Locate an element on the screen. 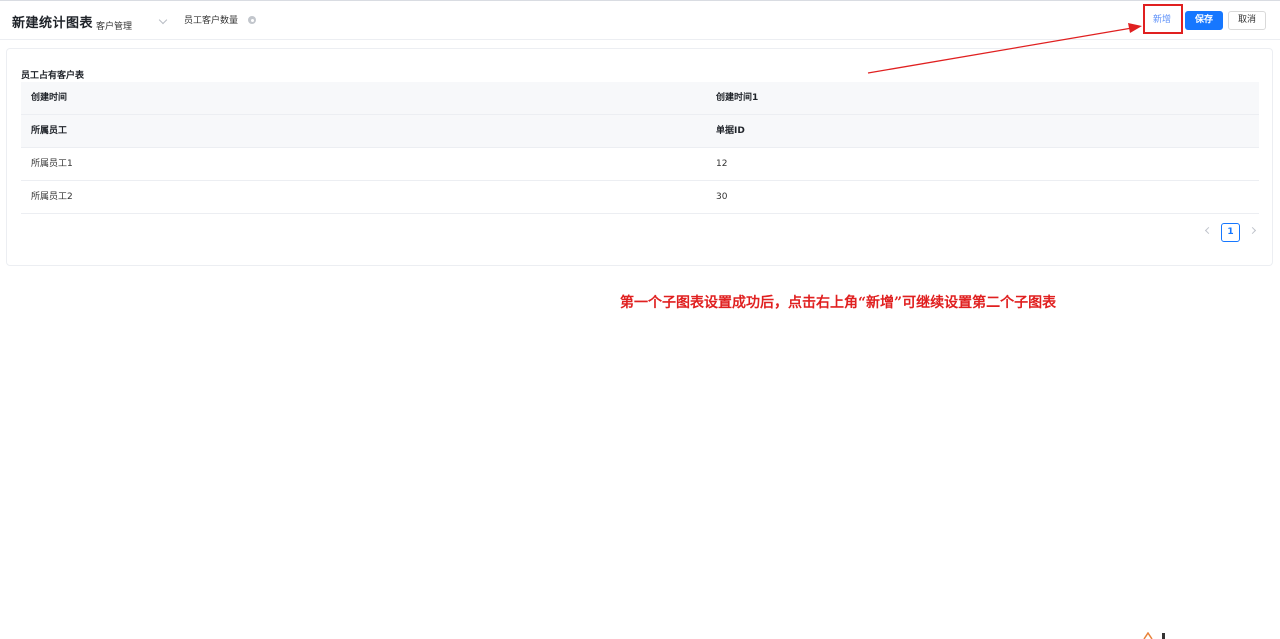 The height and width of the screenshot is (639, 1280). chevron-down-icon is located at coordinates (163, 20).